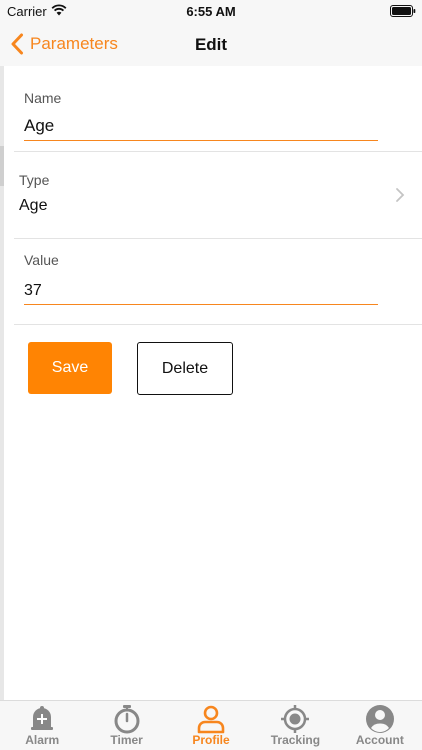 Image resolution: width=422 pixels, height=750 pixels. Describe the element at coordinates (41, 260) in the screenshot. I see `value-field-label: Value` at that location.